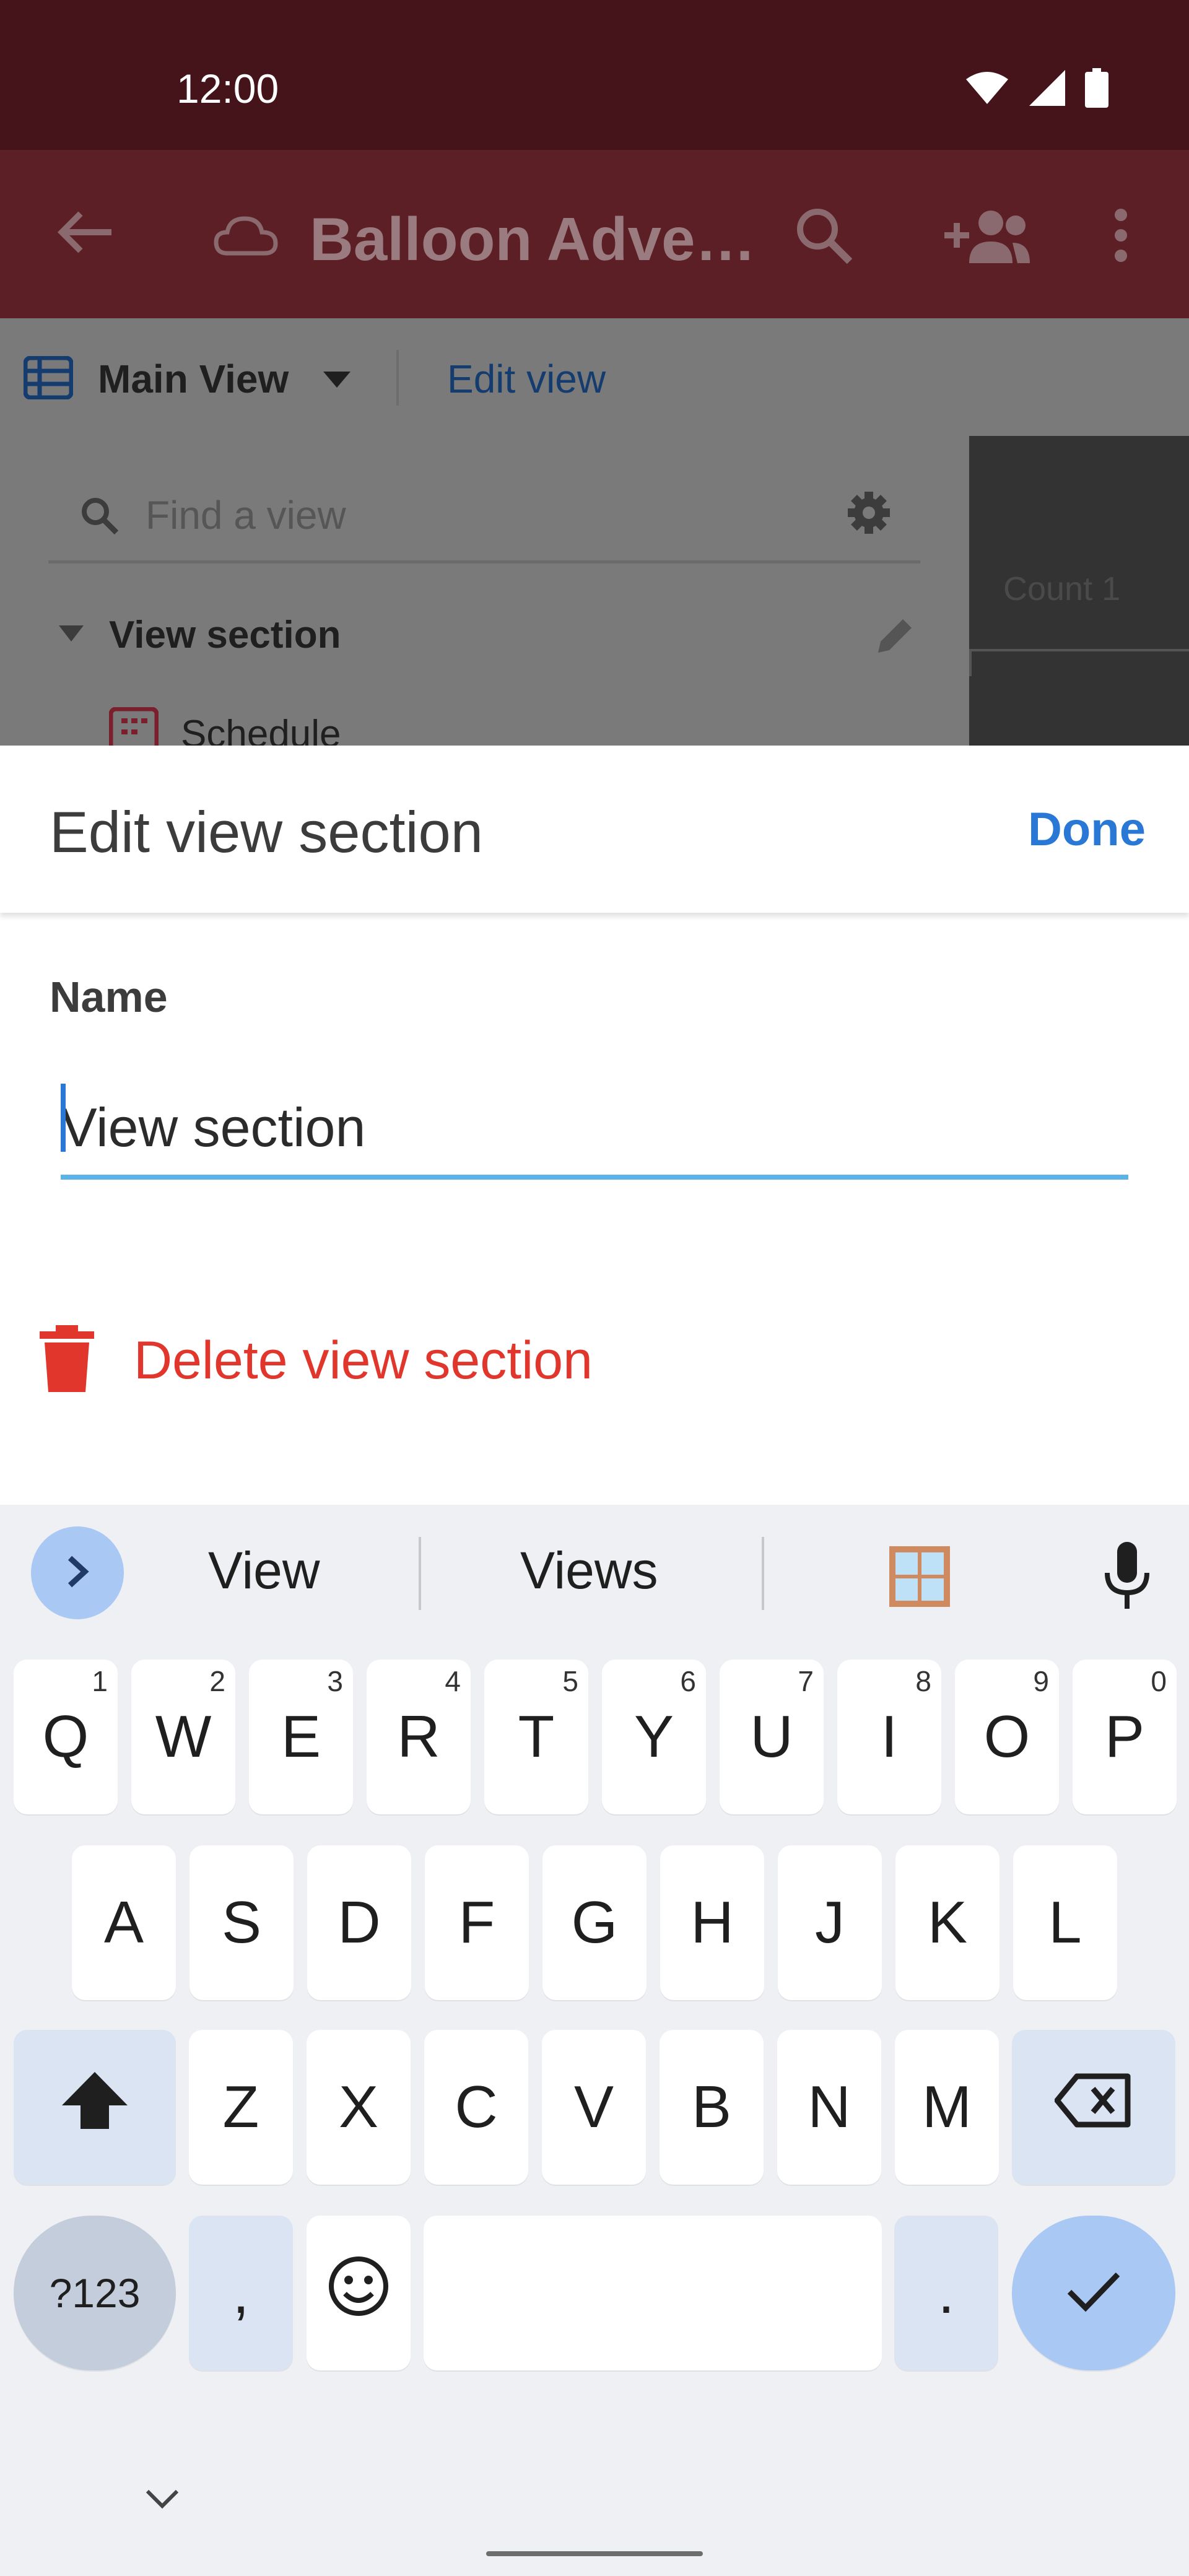 The width and height of the screenshot is (1189, 2576). I want to click on key-label: Y, so click(654, 1737).